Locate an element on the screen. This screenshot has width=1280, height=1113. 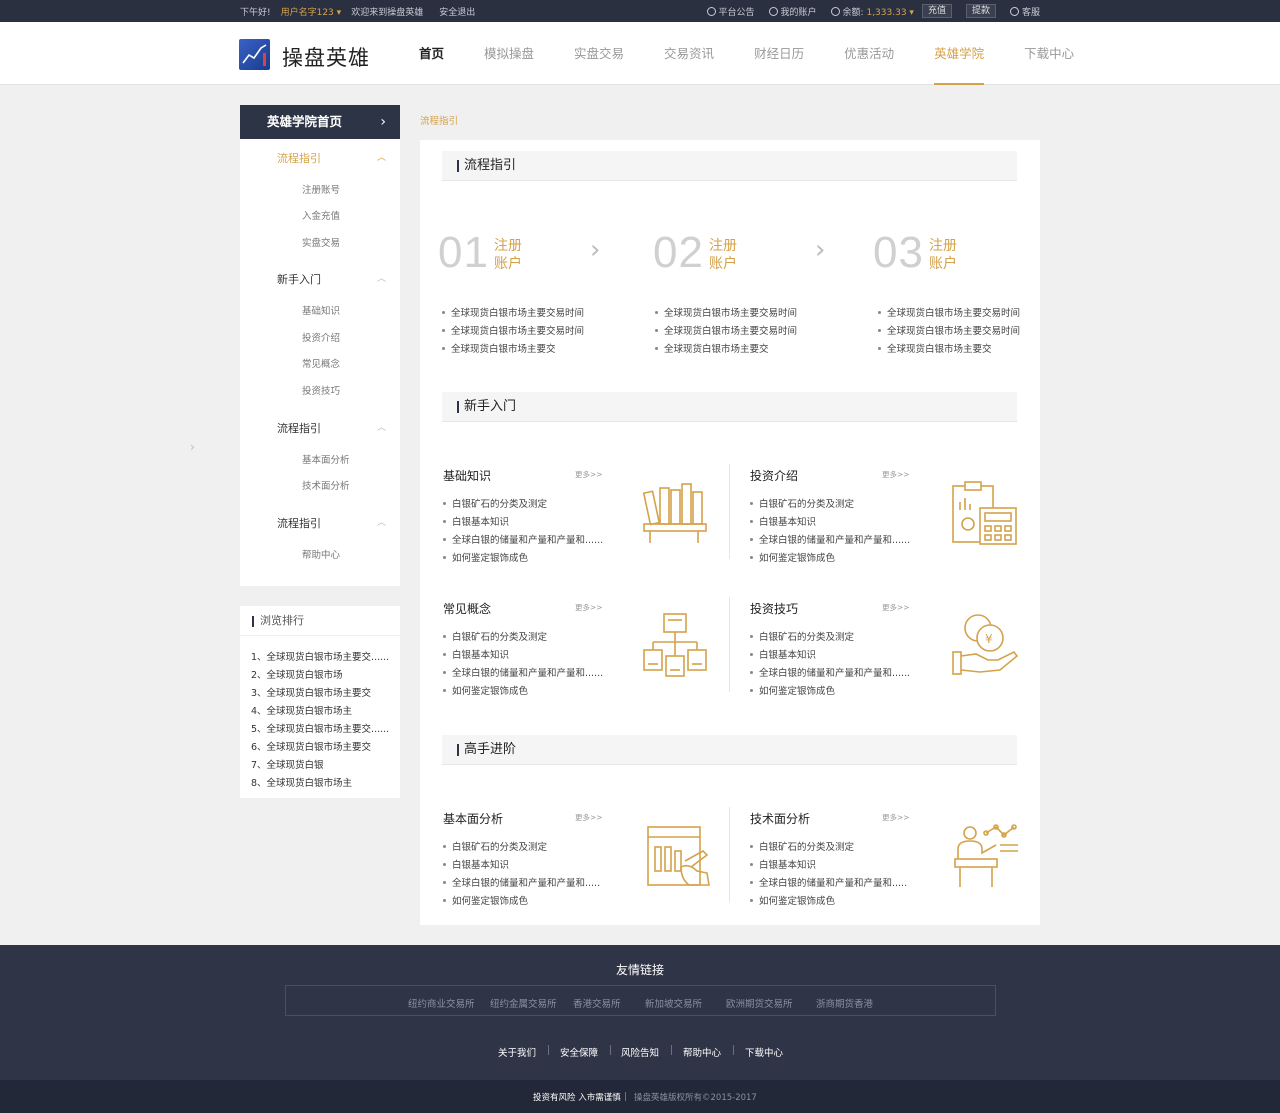
main-nav: 首页 模拟操盘 实盘交易 交易资讯 财经日历 优惠活动 英雄学院 下载中心 is located at coordinates (751, 53).